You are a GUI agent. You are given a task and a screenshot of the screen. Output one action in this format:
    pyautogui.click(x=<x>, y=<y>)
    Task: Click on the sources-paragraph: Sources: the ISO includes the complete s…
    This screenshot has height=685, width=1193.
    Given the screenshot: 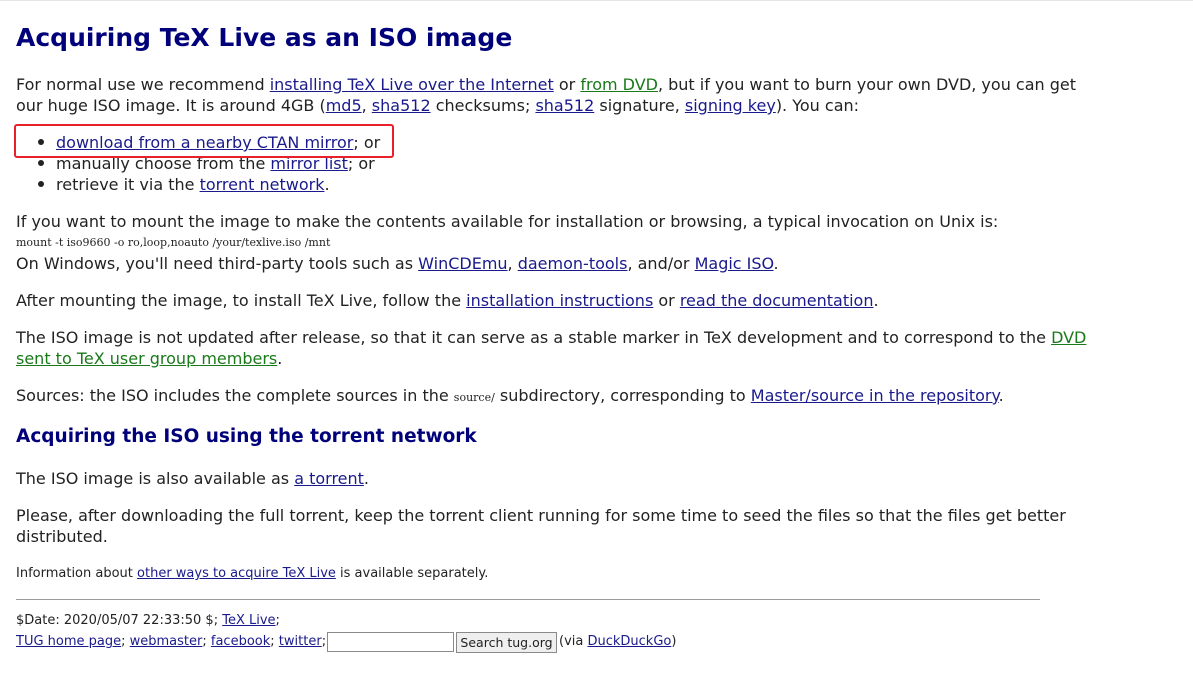 What is the action you would take?
    pyautogui.click(x=510, y=396)
    